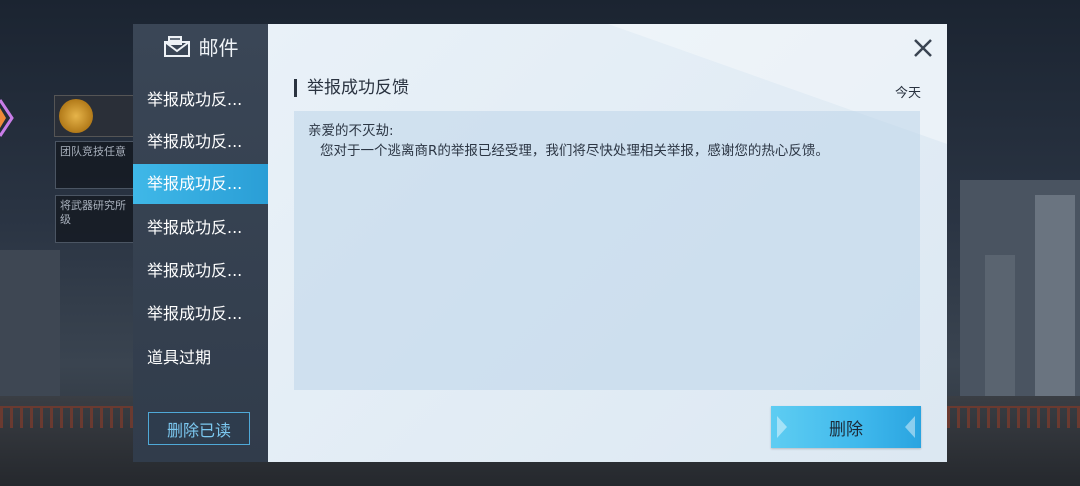 This screenshot has width=1080, height=486. What do you see at coordinates (351, 131) in the screenshot?
I see `message-greeting: 亲爱的不灭劫:` at bounding box center [351, 131].